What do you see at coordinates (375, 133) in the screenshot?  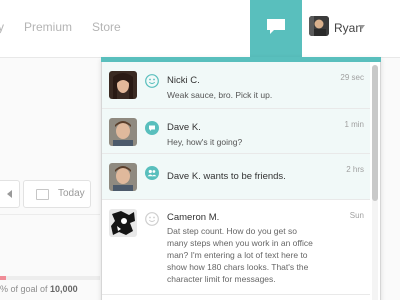 I see `scrollbar-thumb` at bounding box center [375, 133].